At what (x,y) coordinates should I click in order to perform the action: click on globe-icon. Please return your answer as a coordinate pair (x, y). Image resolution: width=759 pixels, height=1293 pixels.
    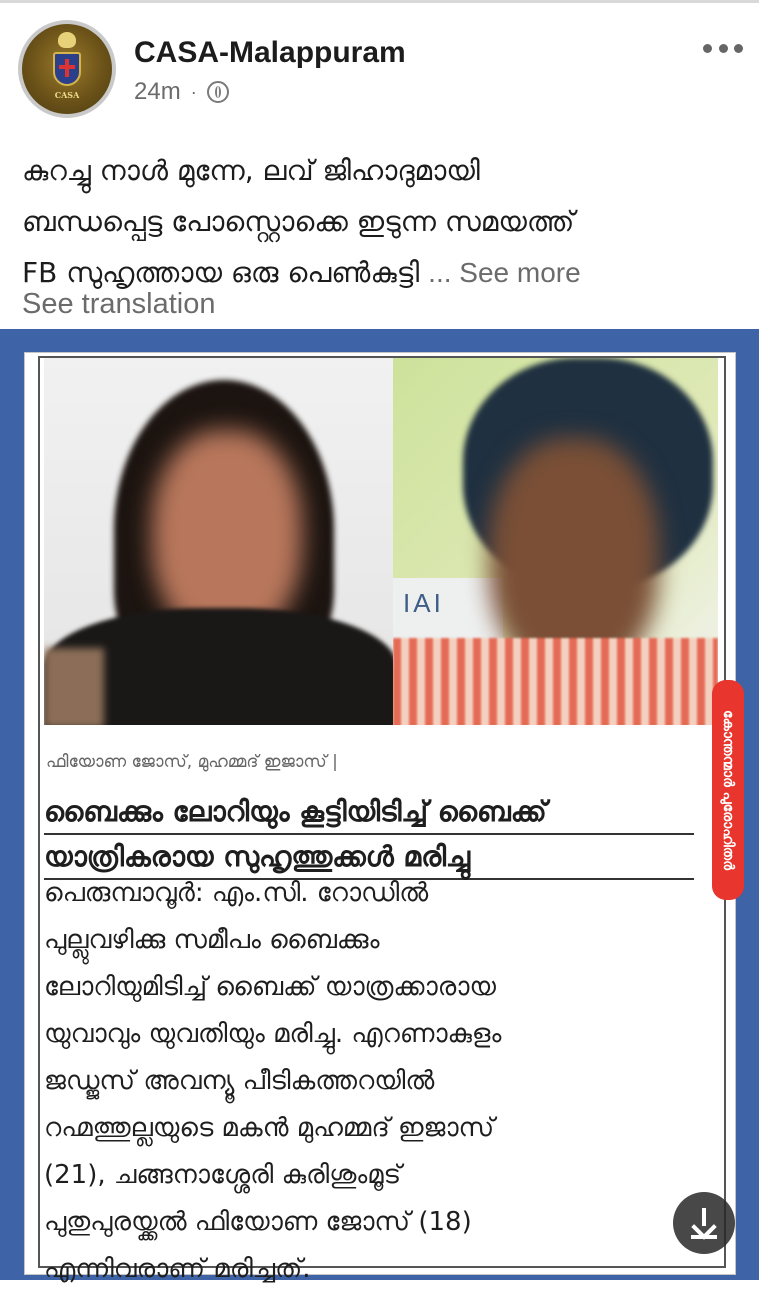
    Looking at the image, I should click on (217, 92).